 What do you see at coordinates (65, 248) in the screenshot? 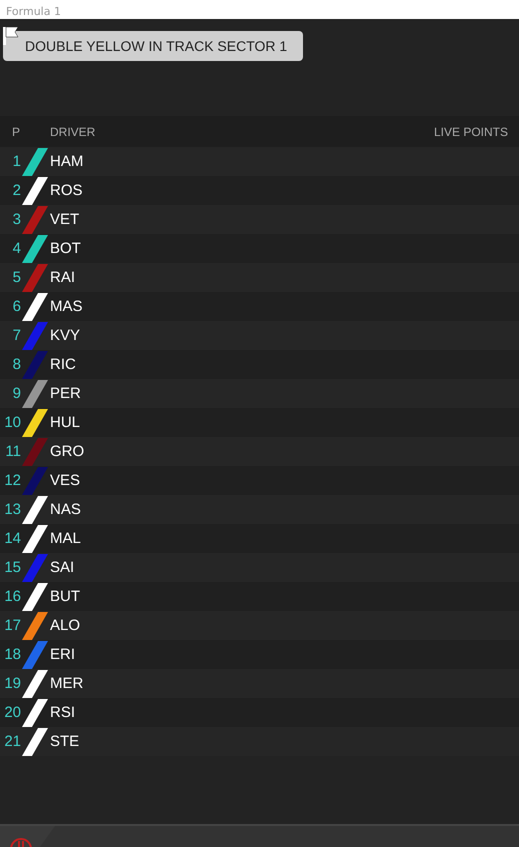
I see `driver-cell-text: BOT` at bounding box center [65, 248].